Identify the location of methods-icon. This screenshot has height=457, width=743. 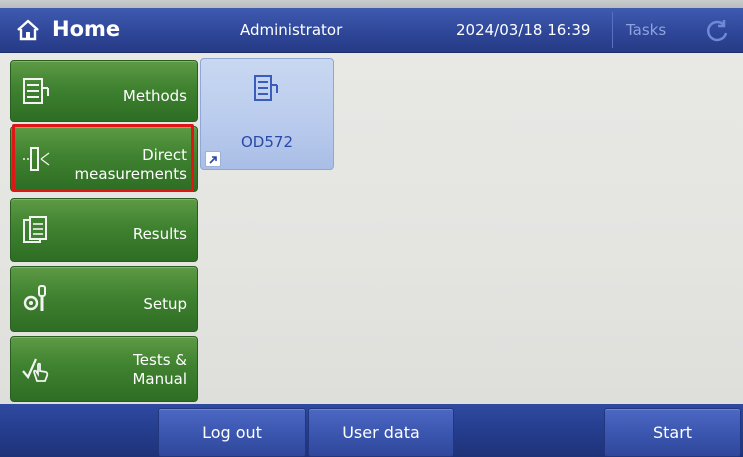
(36, 91).